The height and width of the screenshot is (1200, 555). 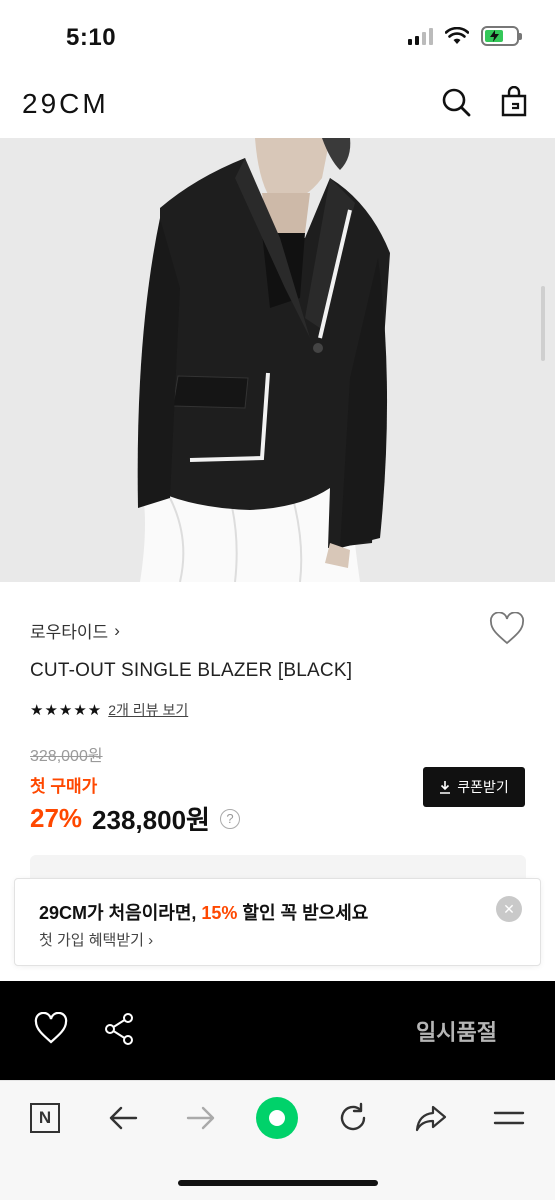 I want to click on close-icon: ✕, so click(x=509, y=909).